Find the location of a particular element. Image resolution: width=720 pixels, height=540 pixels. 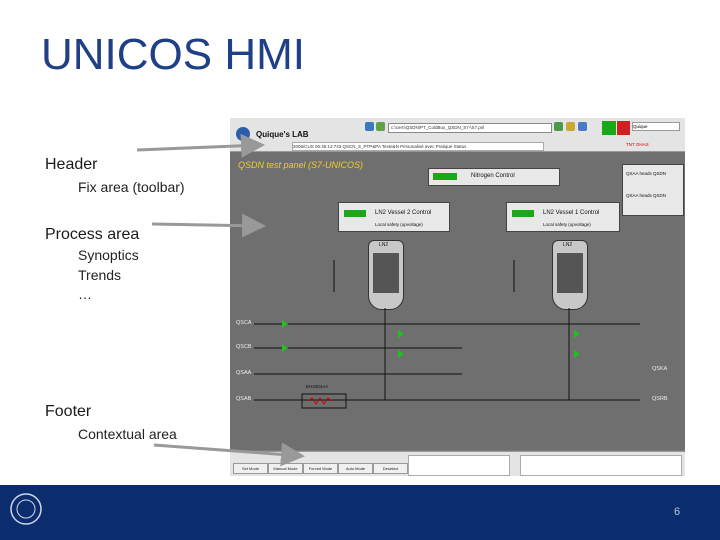

footer-band is located at coordinates (360, 512).